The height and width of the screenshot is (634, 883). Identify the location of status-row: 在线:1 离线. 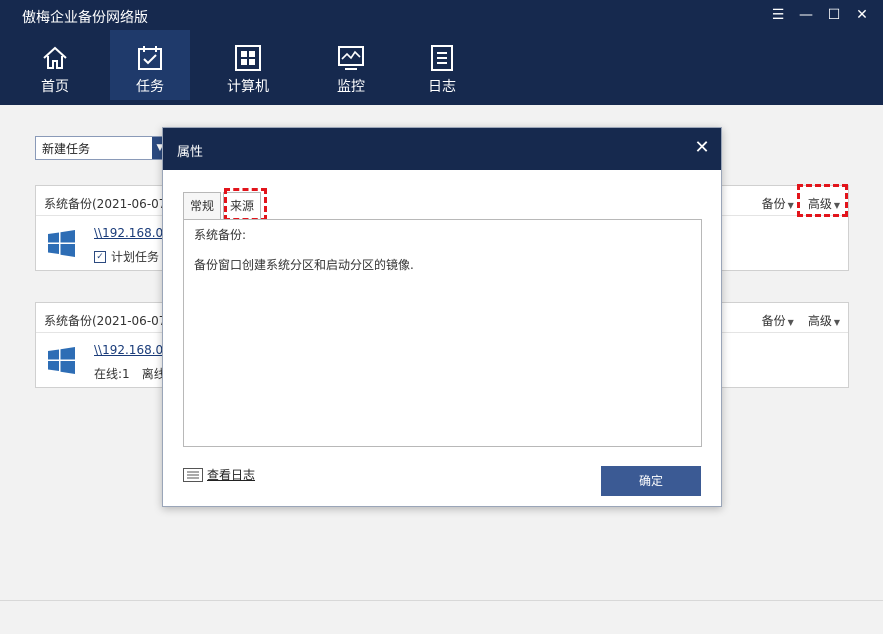
(130, 373).